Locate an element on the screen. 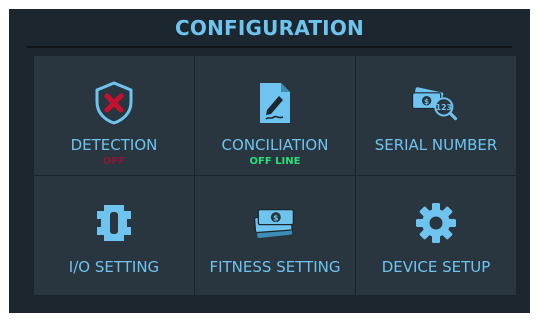 This screenshot has height=322, width=539. serial-number-label: SERIAL NUMBER is located at coordinates (436, 145).